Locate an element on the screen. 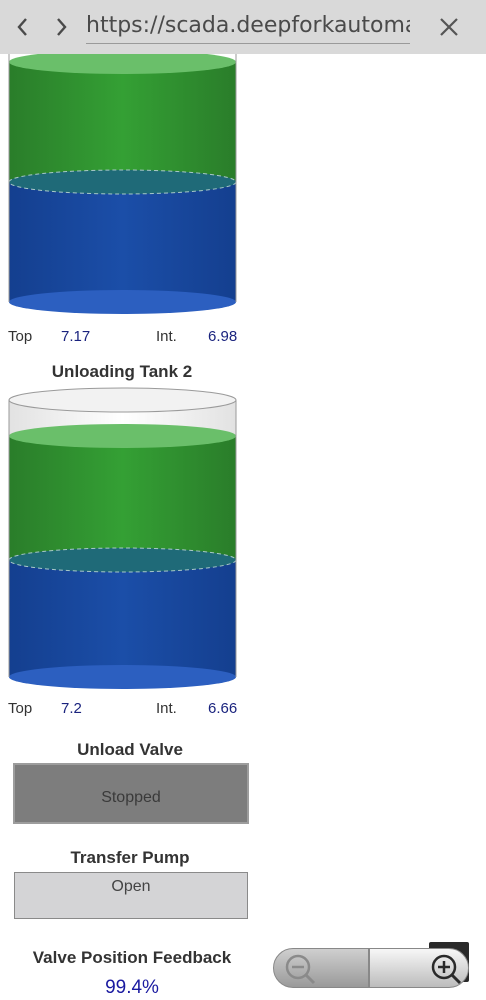 The image size is (486, 1000). transfer-pump-button: Open is located at coordinates (131, 895).